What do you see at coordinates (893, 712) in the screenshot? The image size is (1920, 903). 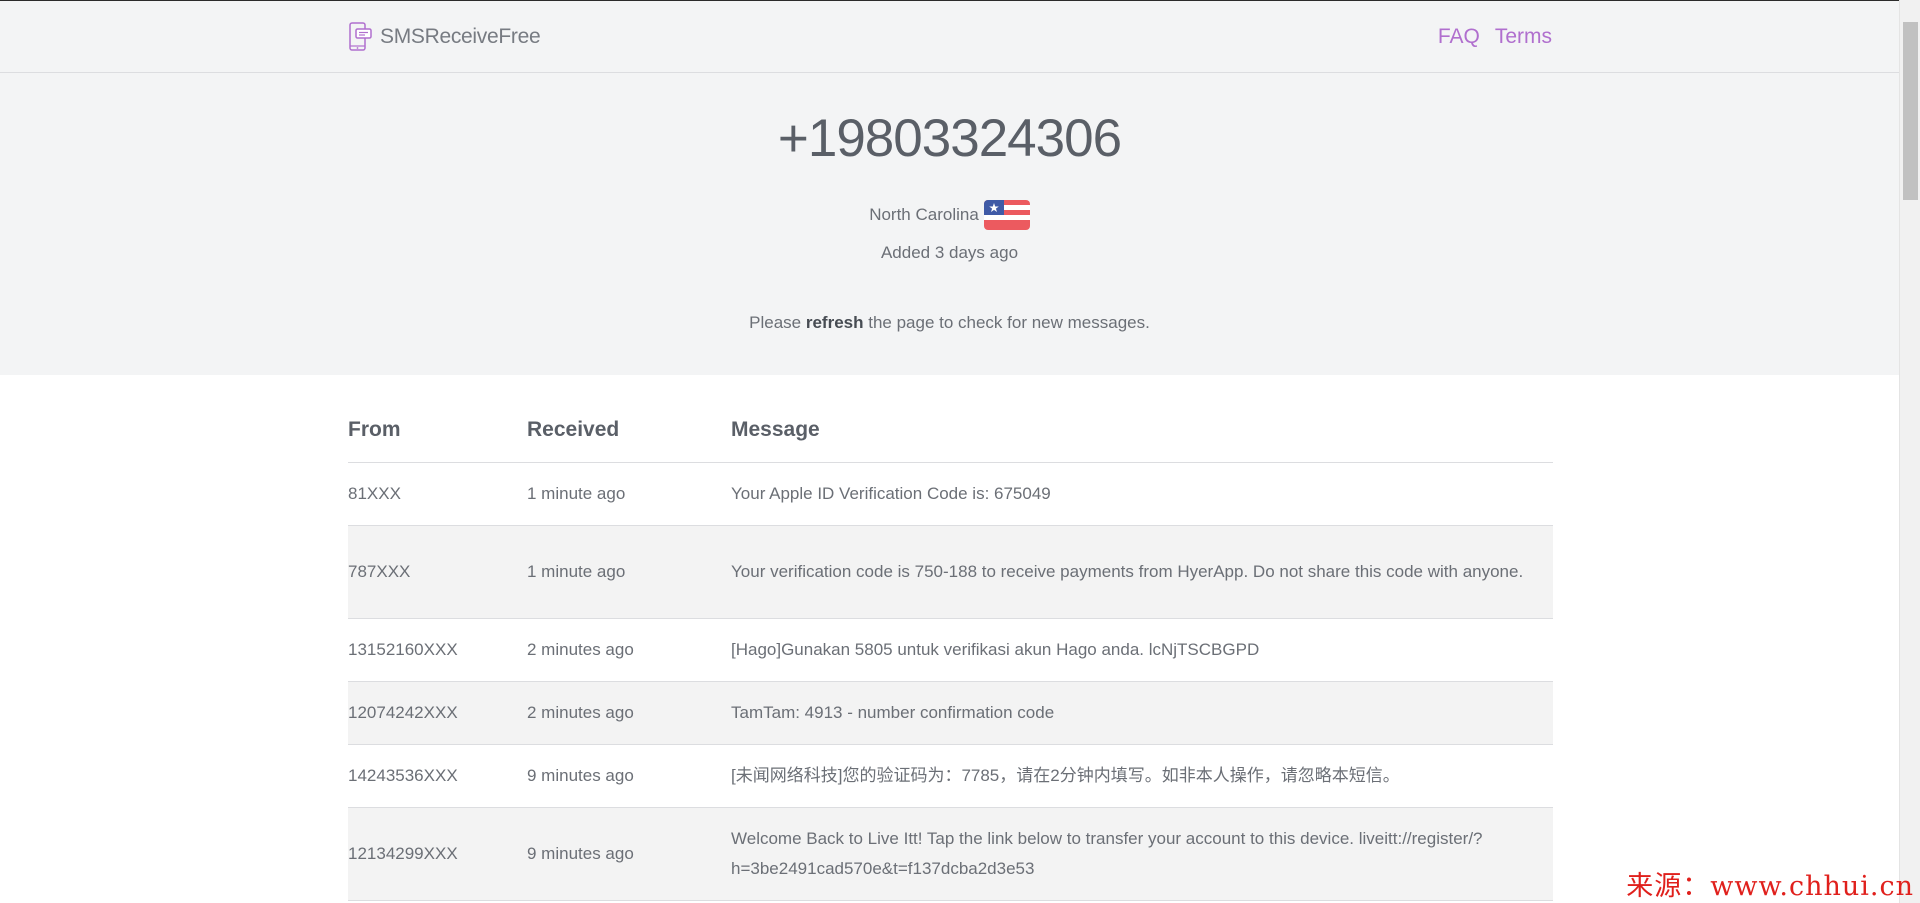 I see `cell-message: TamTam: 4913 - number confirmation code` at bounding box center [893, 712].